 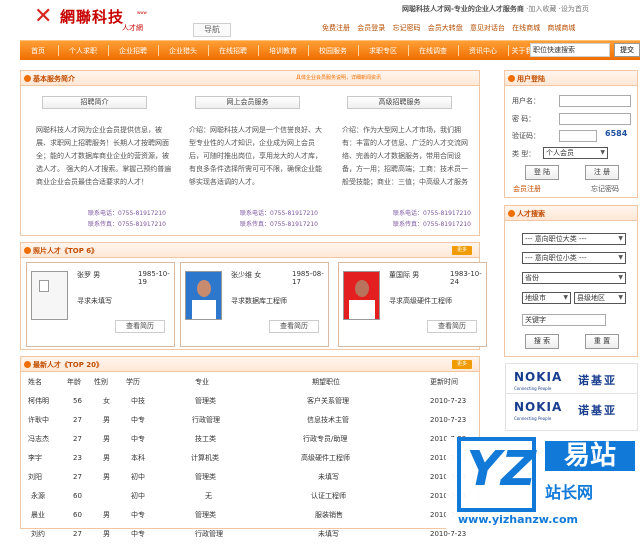 What do you see at coordinates (602, 172) in the screenshot?
I see `register-button: 注 册` at bounding box center [602, 172].